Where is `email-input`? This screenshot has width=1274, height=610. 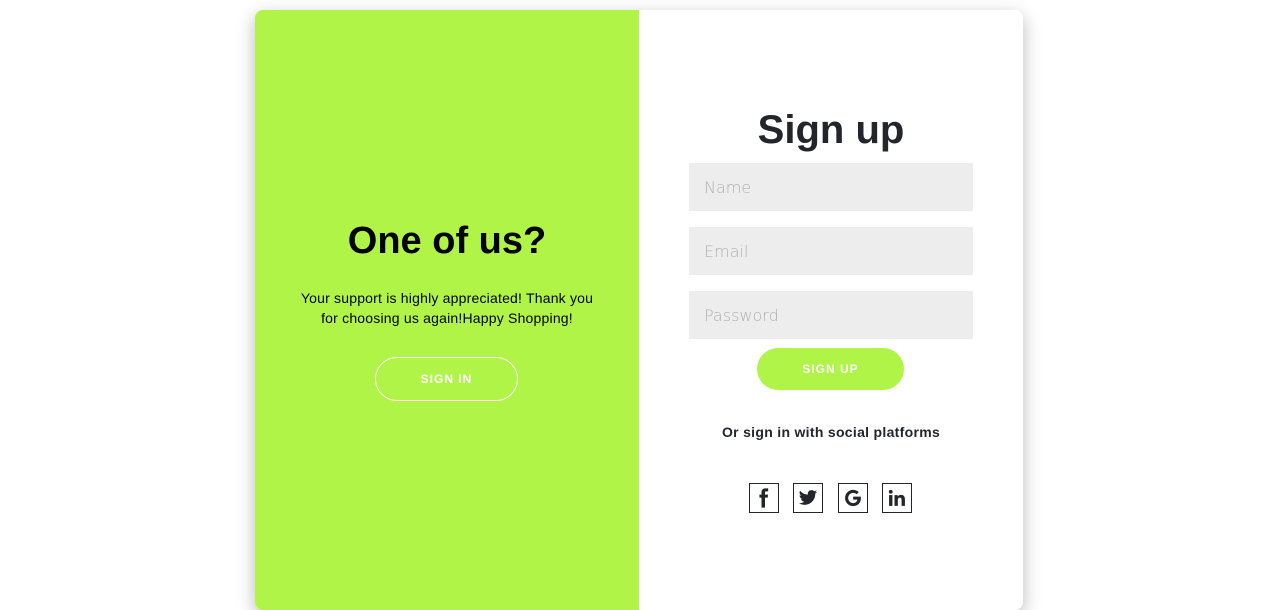
email-input is located at coordinates (831, 251).